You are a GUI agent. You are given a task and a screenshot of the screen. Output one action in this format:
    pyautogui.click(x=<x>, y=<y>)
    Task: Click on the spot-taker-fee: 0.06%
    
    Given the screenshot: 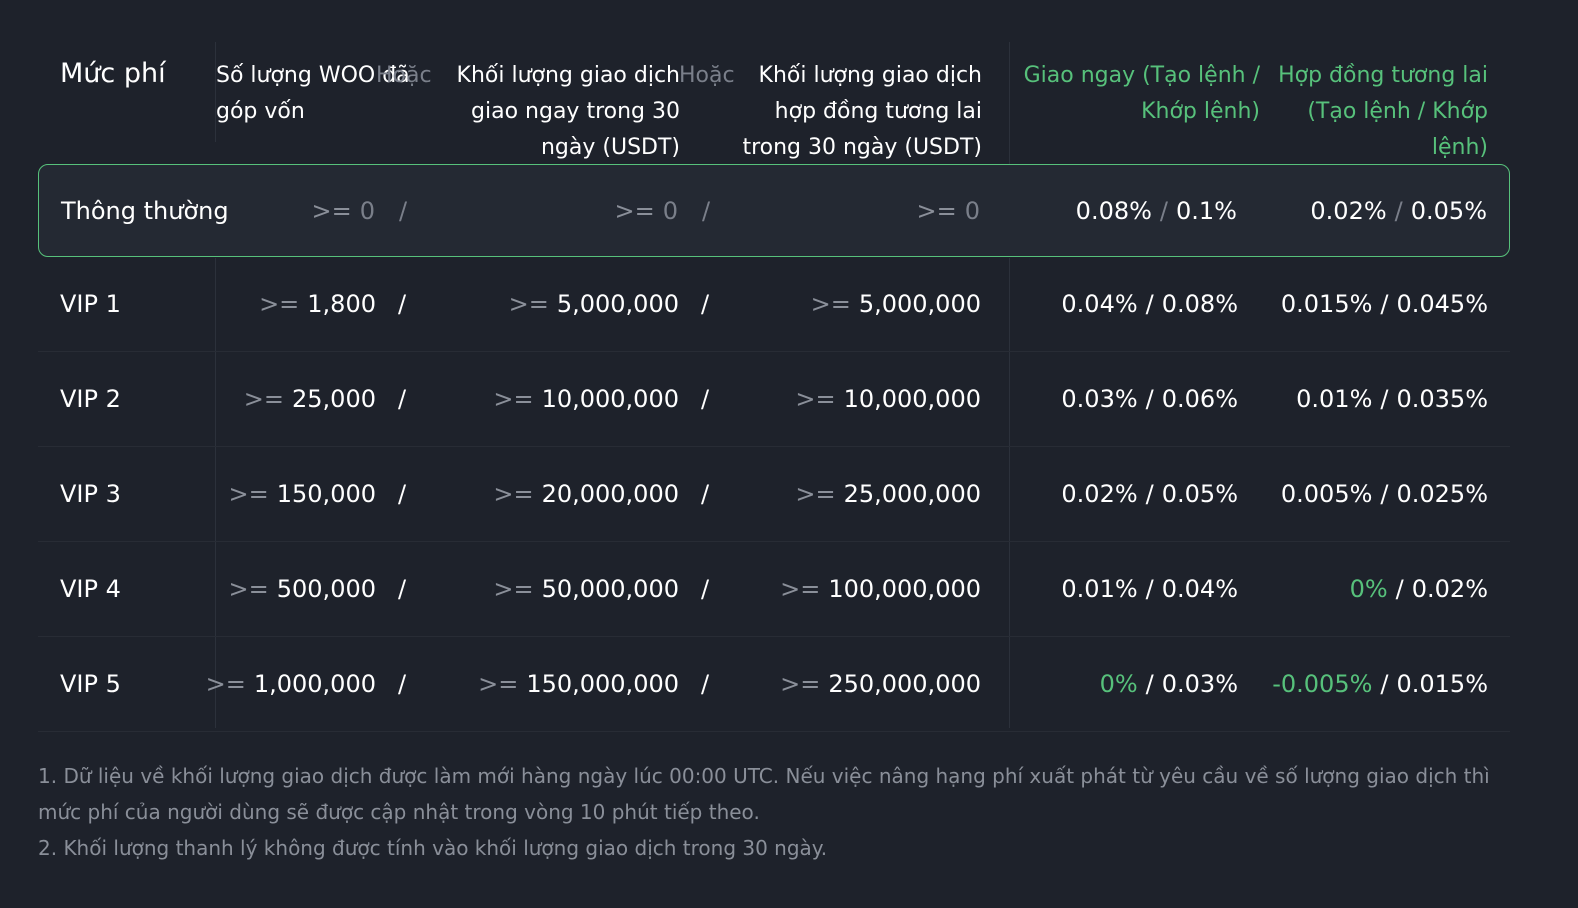 What is the action you would take?
    pyautogui.click(x=1199, y=399)
    